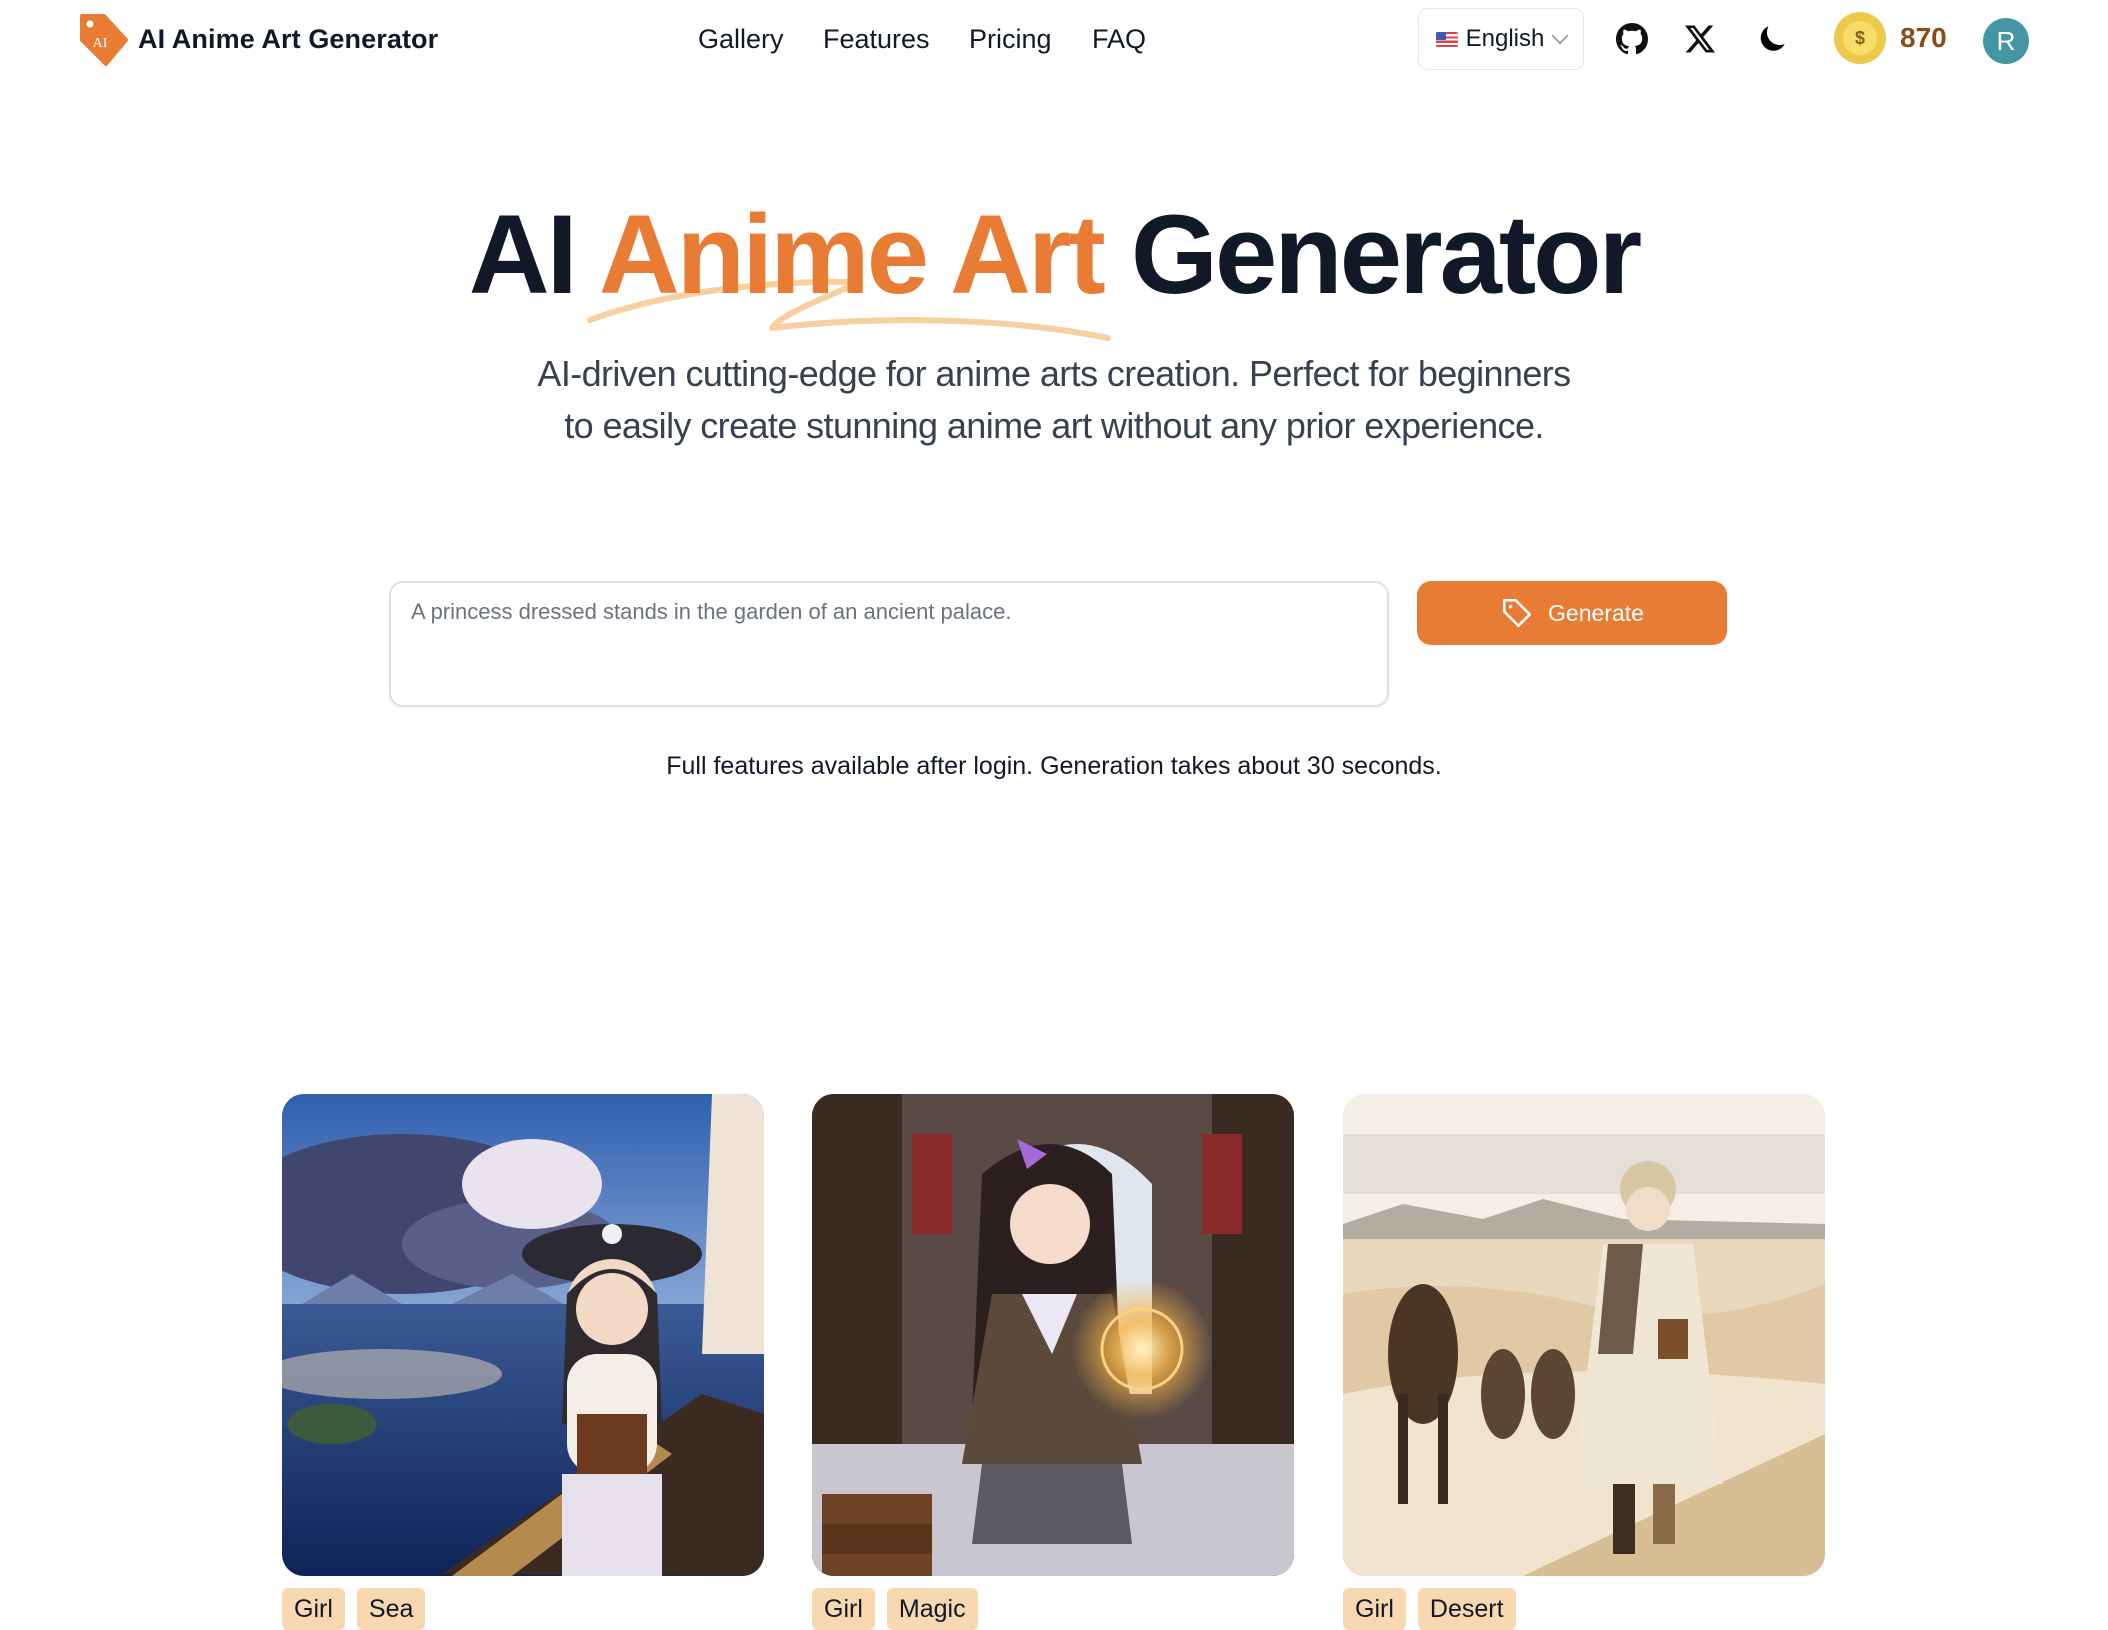  What do you see at coordinates (1466, 1609) in the screenshot?
I see `tag-desert: Desert` at bounding box center [1466, 1609].